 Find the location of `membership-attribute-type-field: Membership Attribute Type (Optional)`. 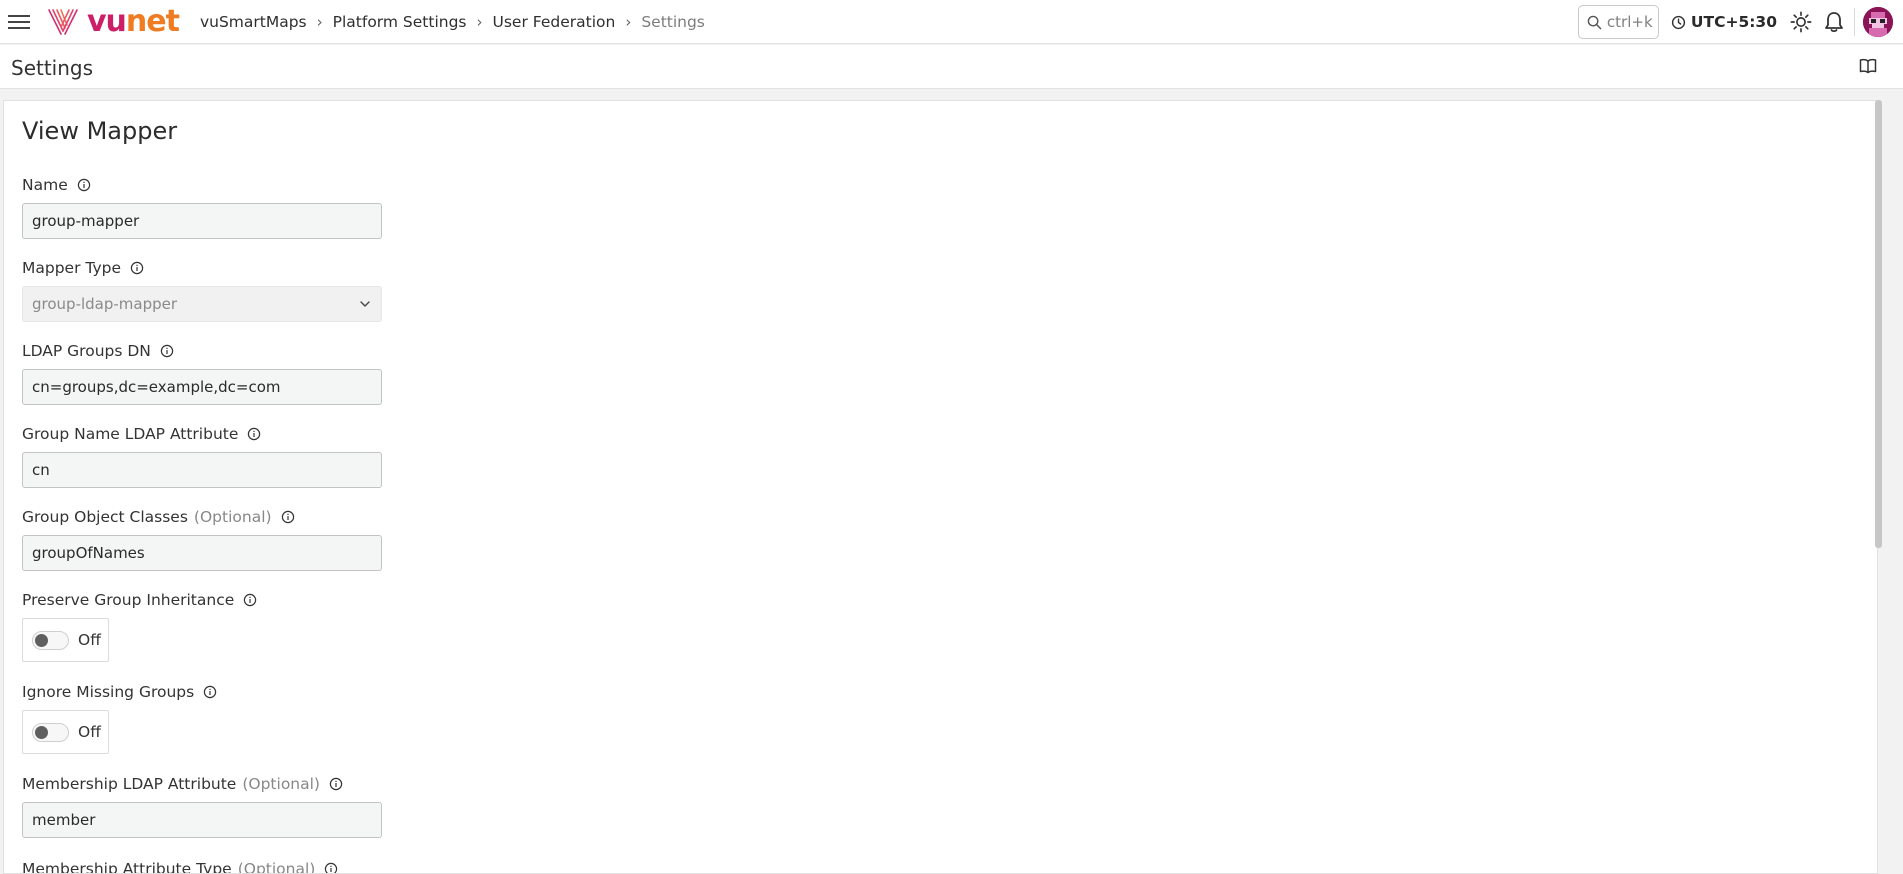

membership-attribute-type-field: Membership Attribute Type (Optional) is located at coordinates (180, 866).